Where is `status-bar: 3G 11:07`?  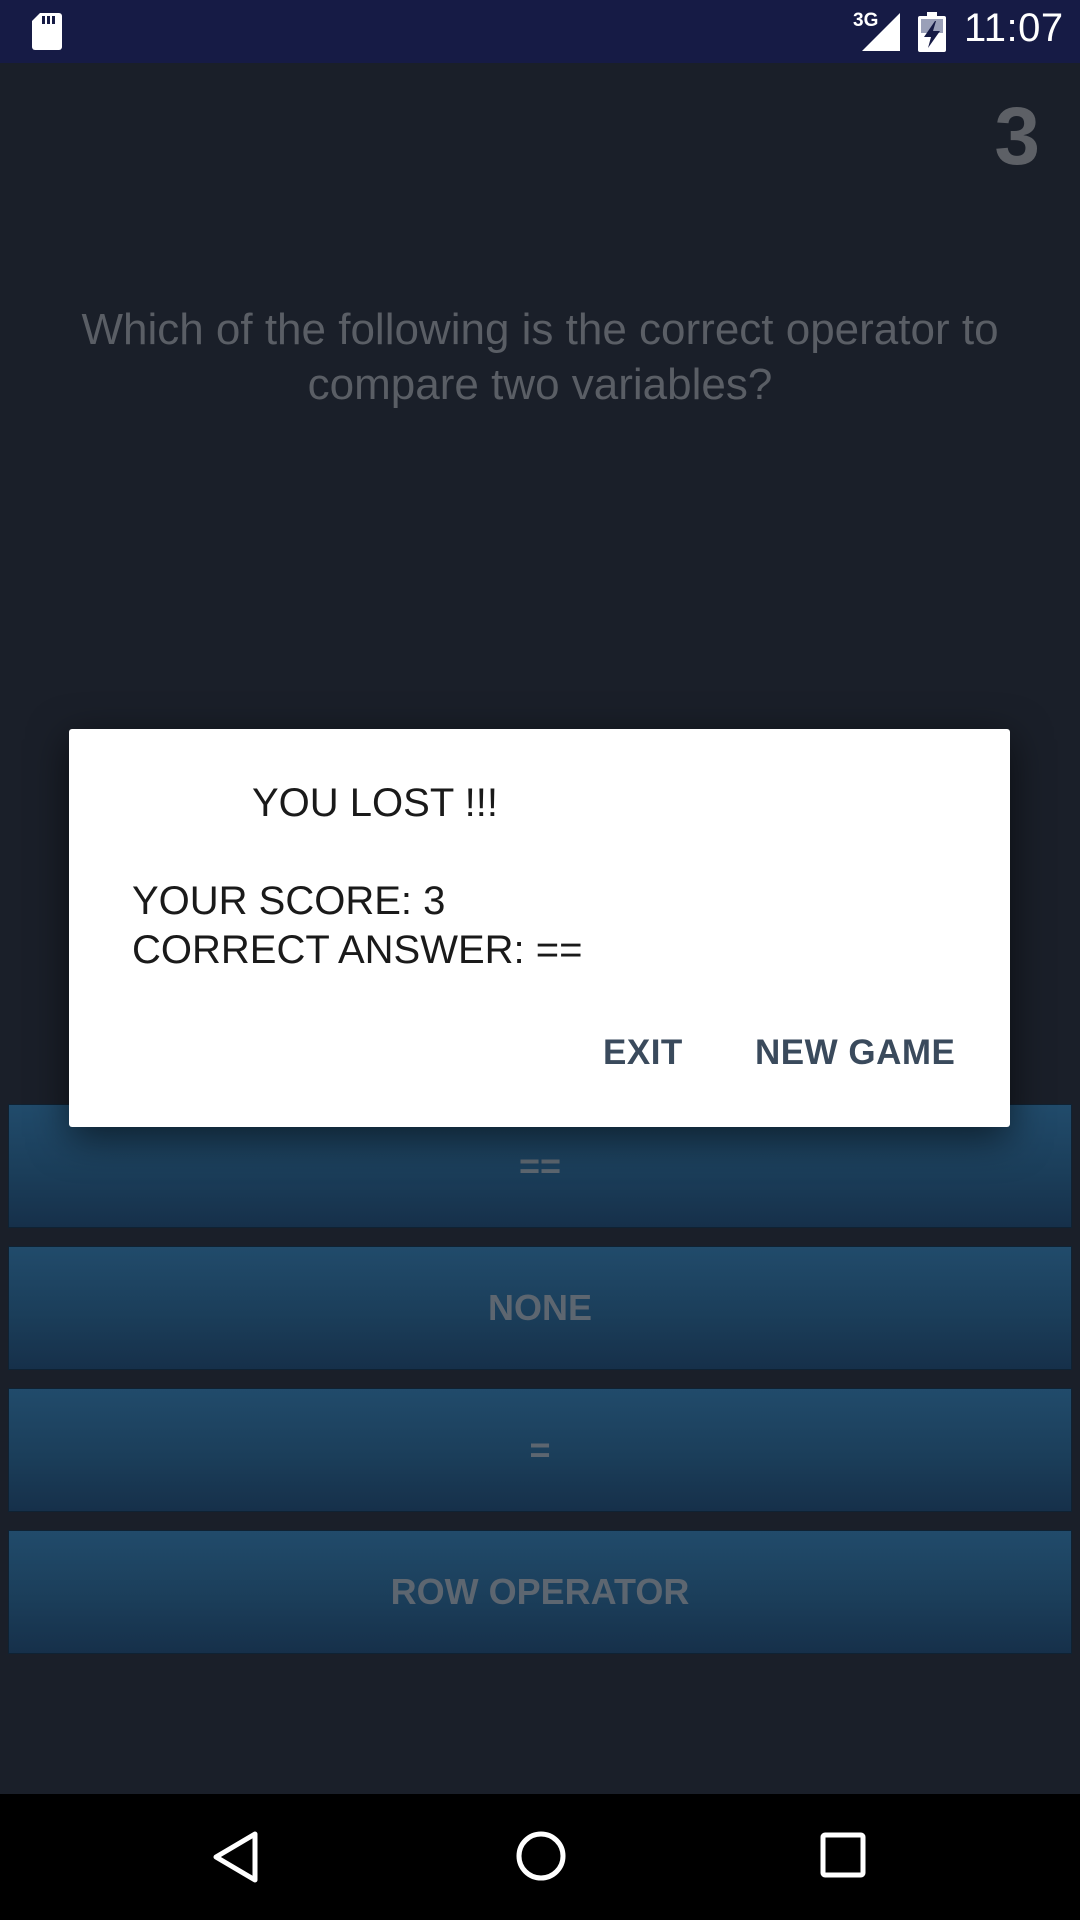 status-bar: 3G 11:07 is located at coordinates (540, 31).